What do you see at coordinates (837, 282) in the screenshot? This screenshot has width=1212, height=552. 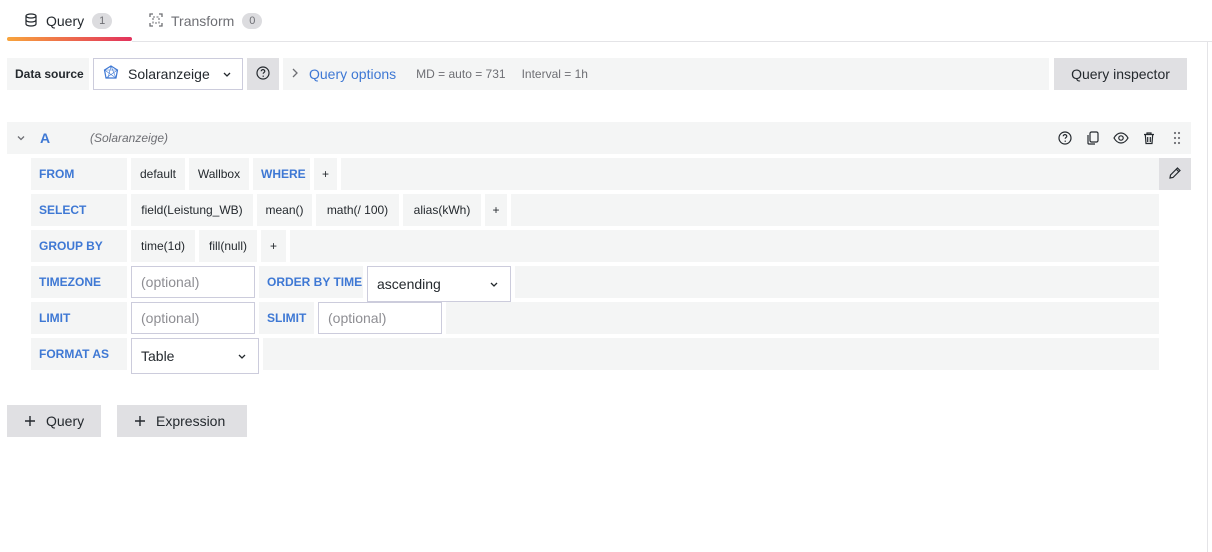 I see `timezone-row-filler` at bounding box center [837, 282].